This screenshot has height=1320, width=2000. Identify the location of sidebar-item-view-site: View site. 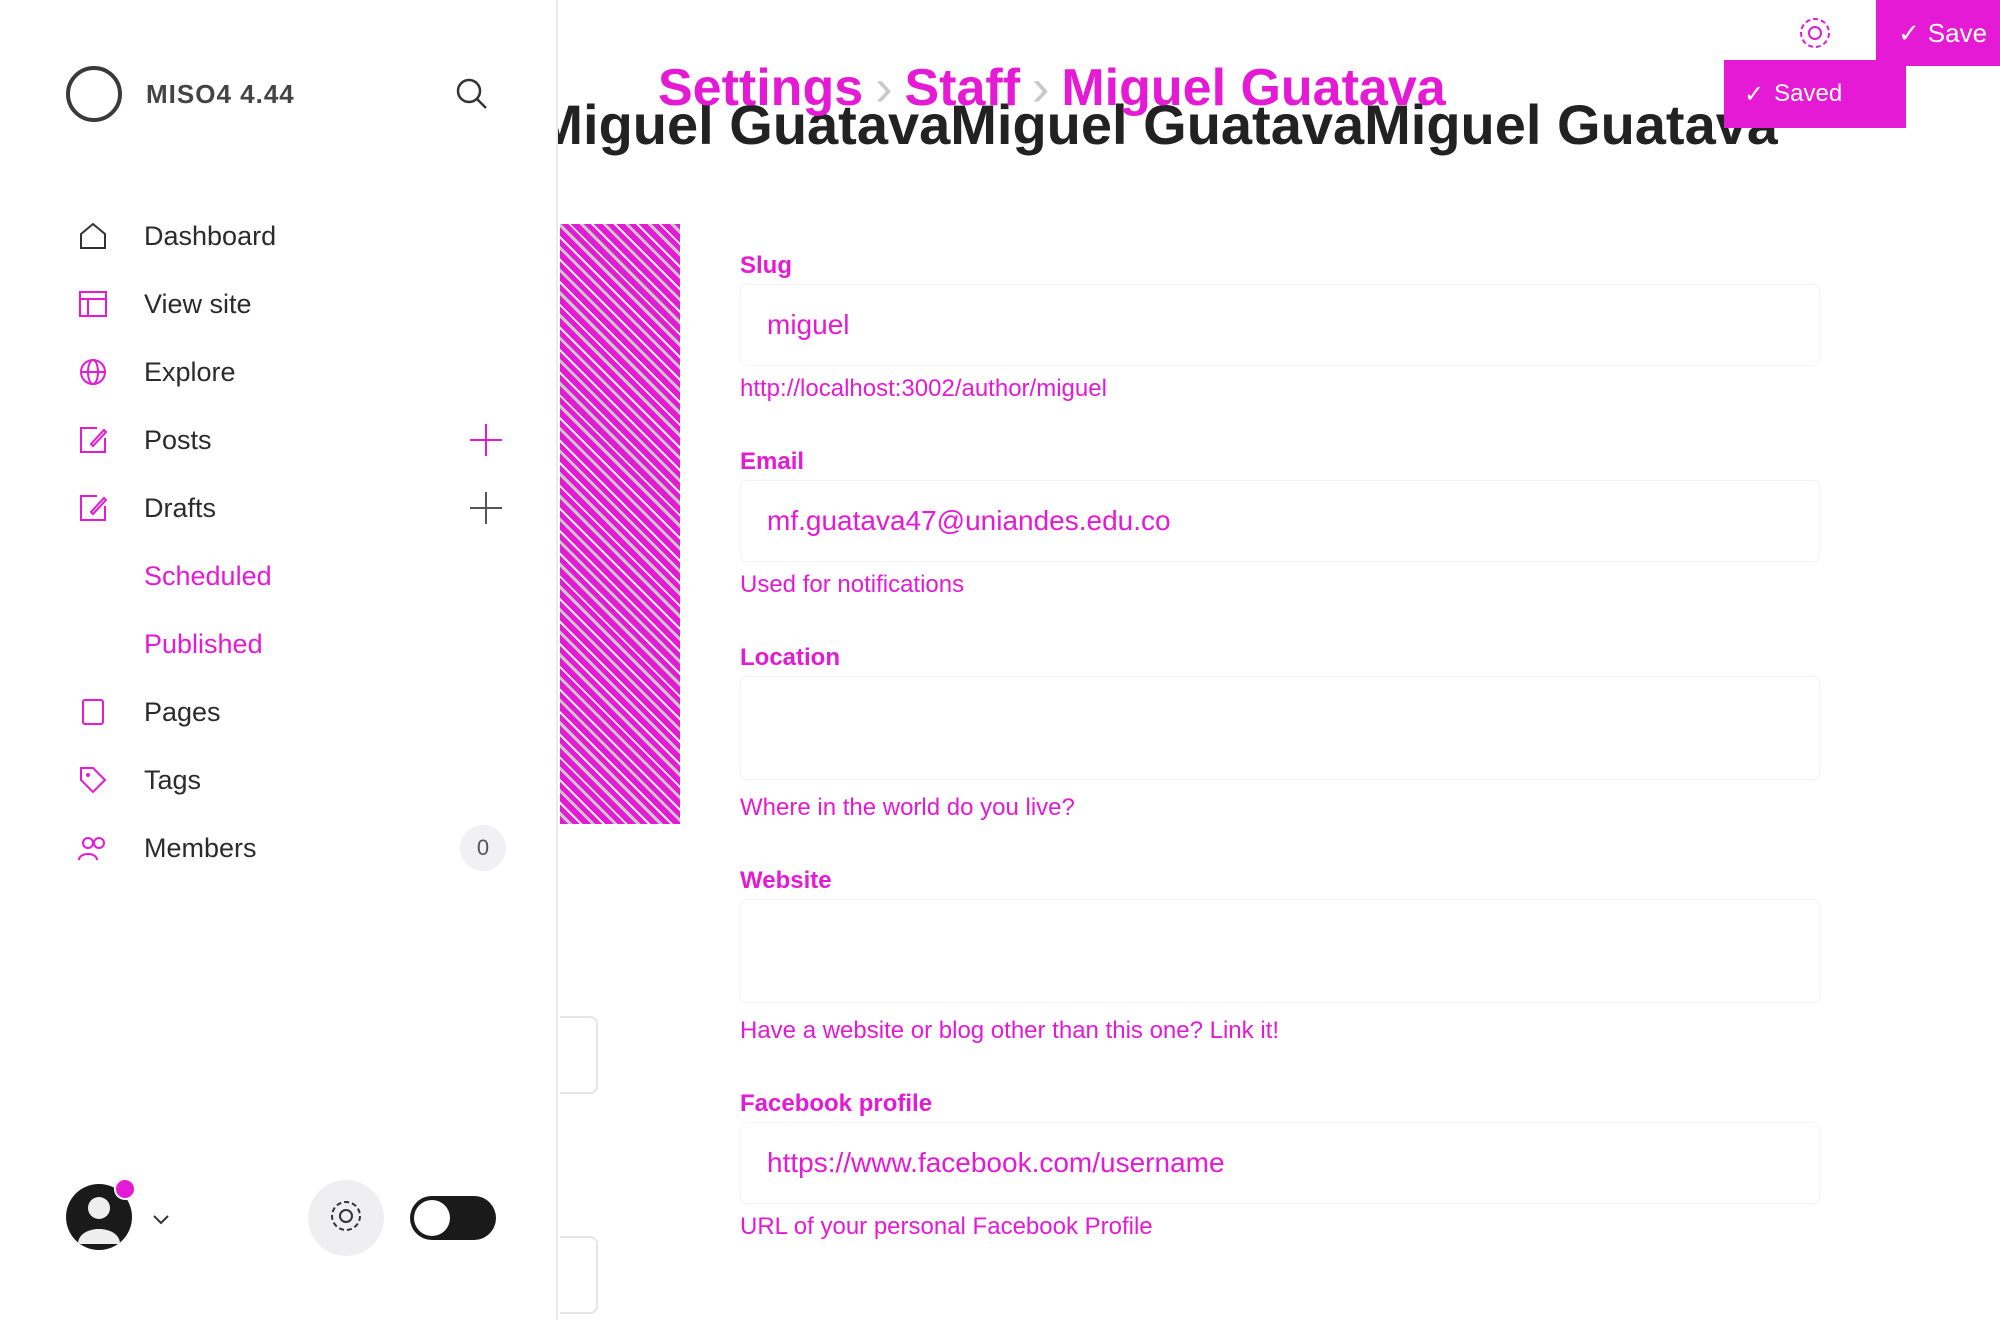
(291, 304).